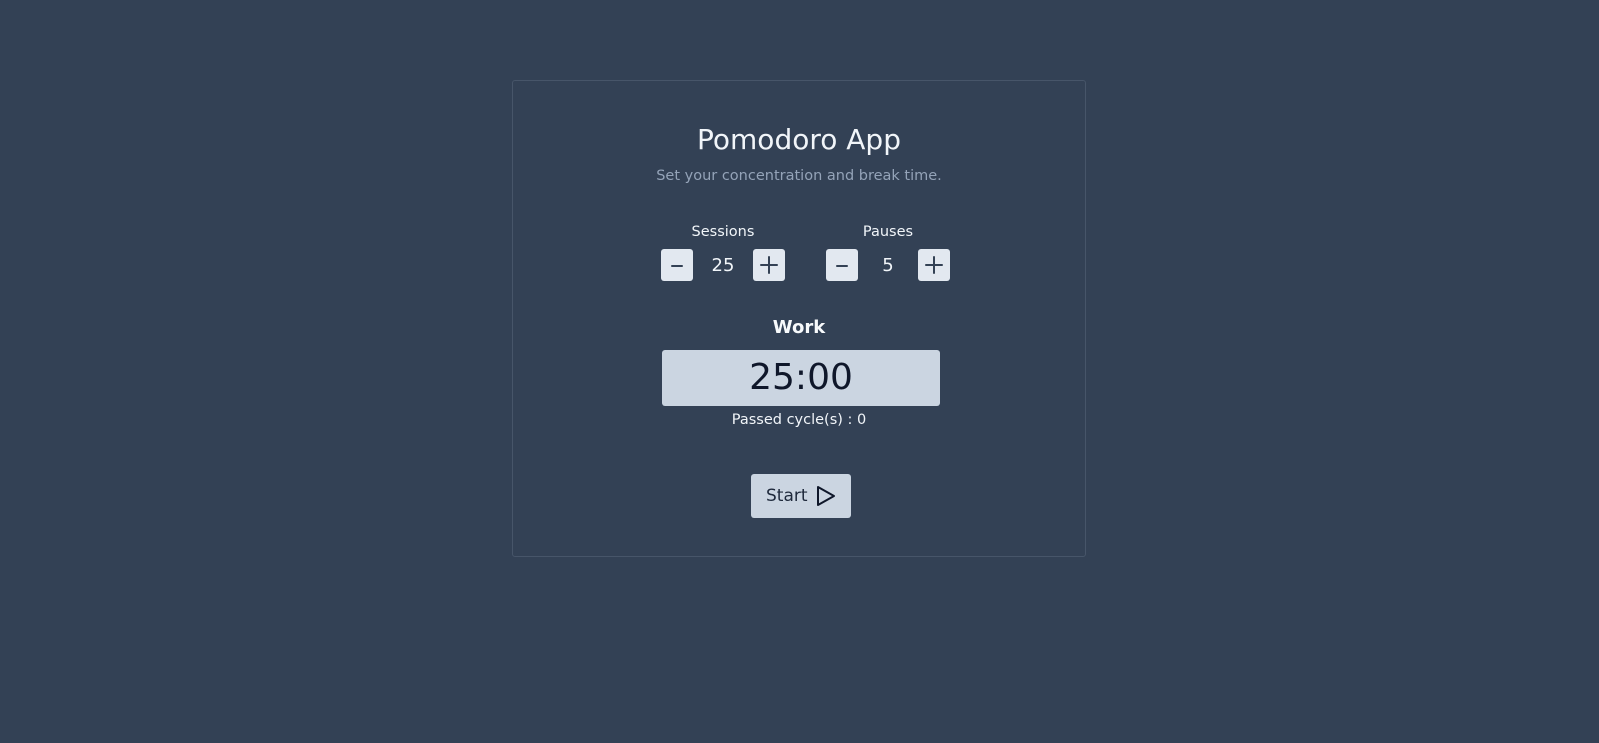  Describe the element at coordinates (787, 496) in the screenshot. I see `start-button-label: Start` at that location.